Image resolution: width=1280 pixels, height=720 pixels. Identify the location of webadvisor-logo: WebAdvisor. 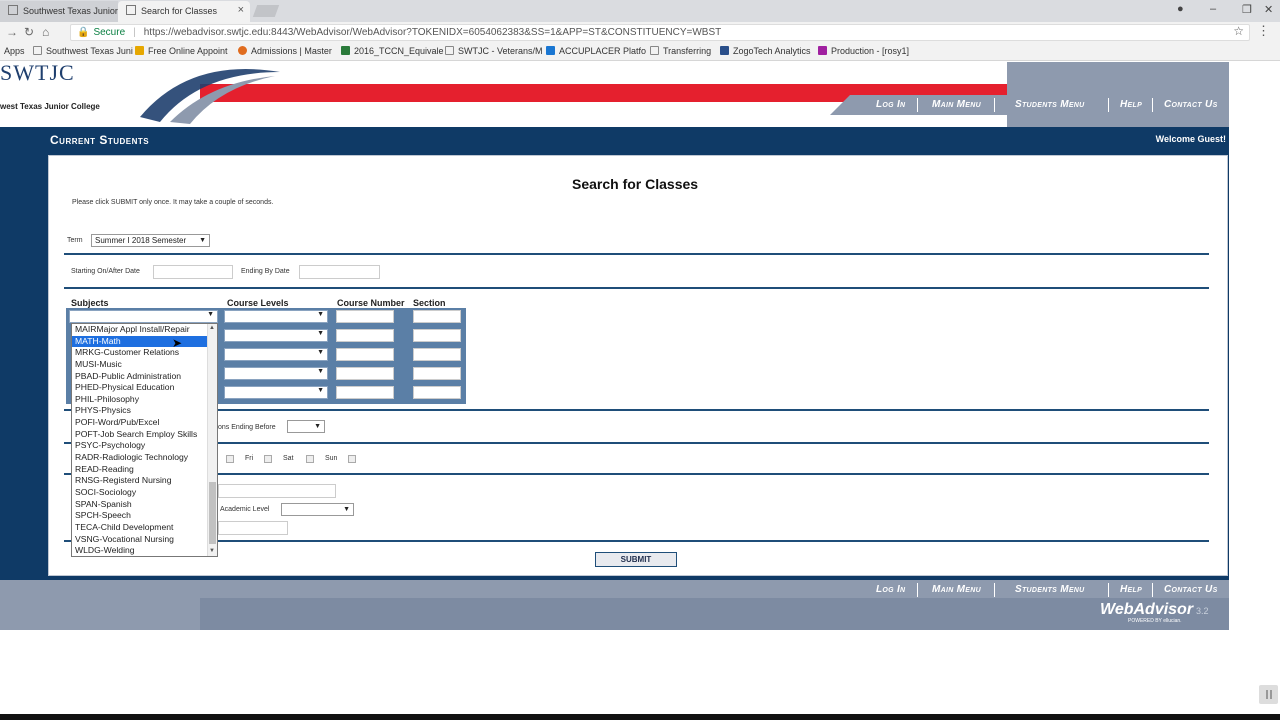
(1147, 609).